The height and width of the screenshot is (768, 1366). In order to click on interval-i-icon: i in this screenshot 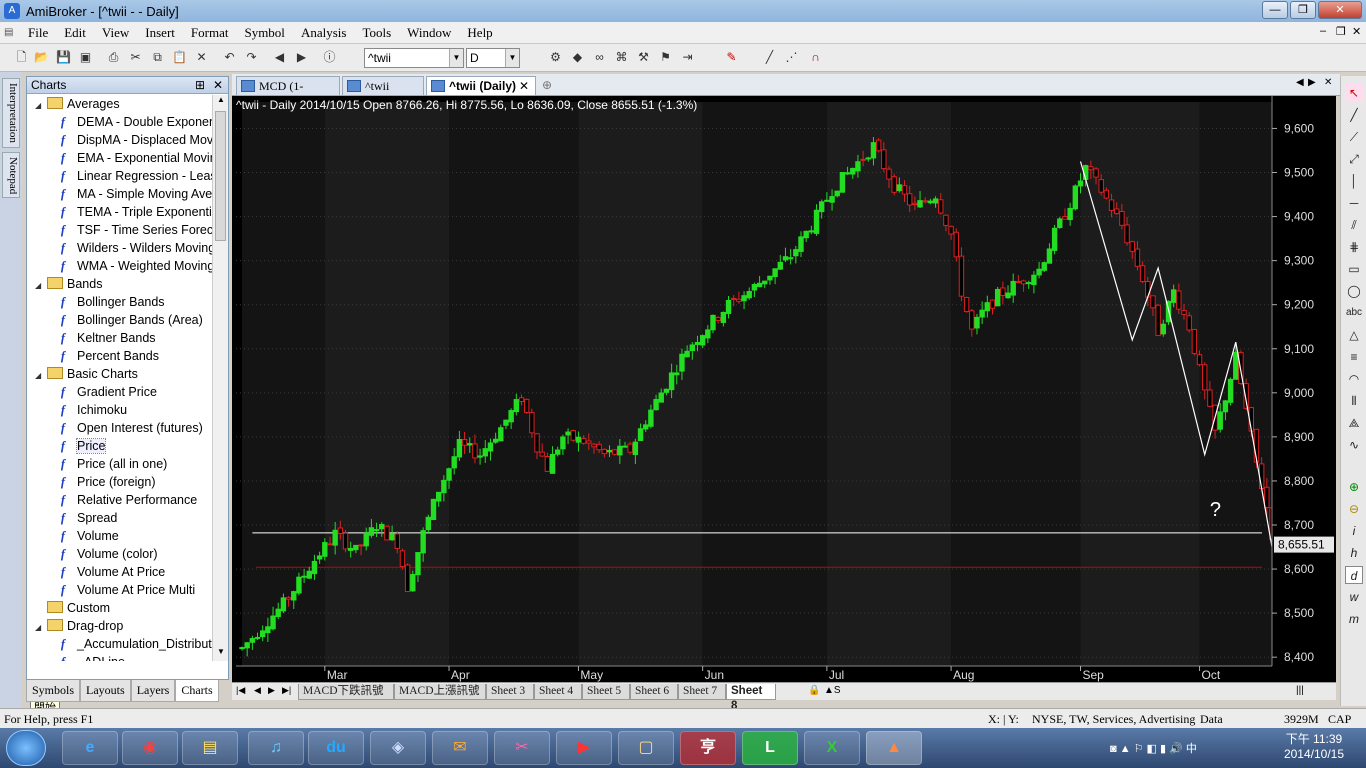, I will do `click(1354, 531)`.